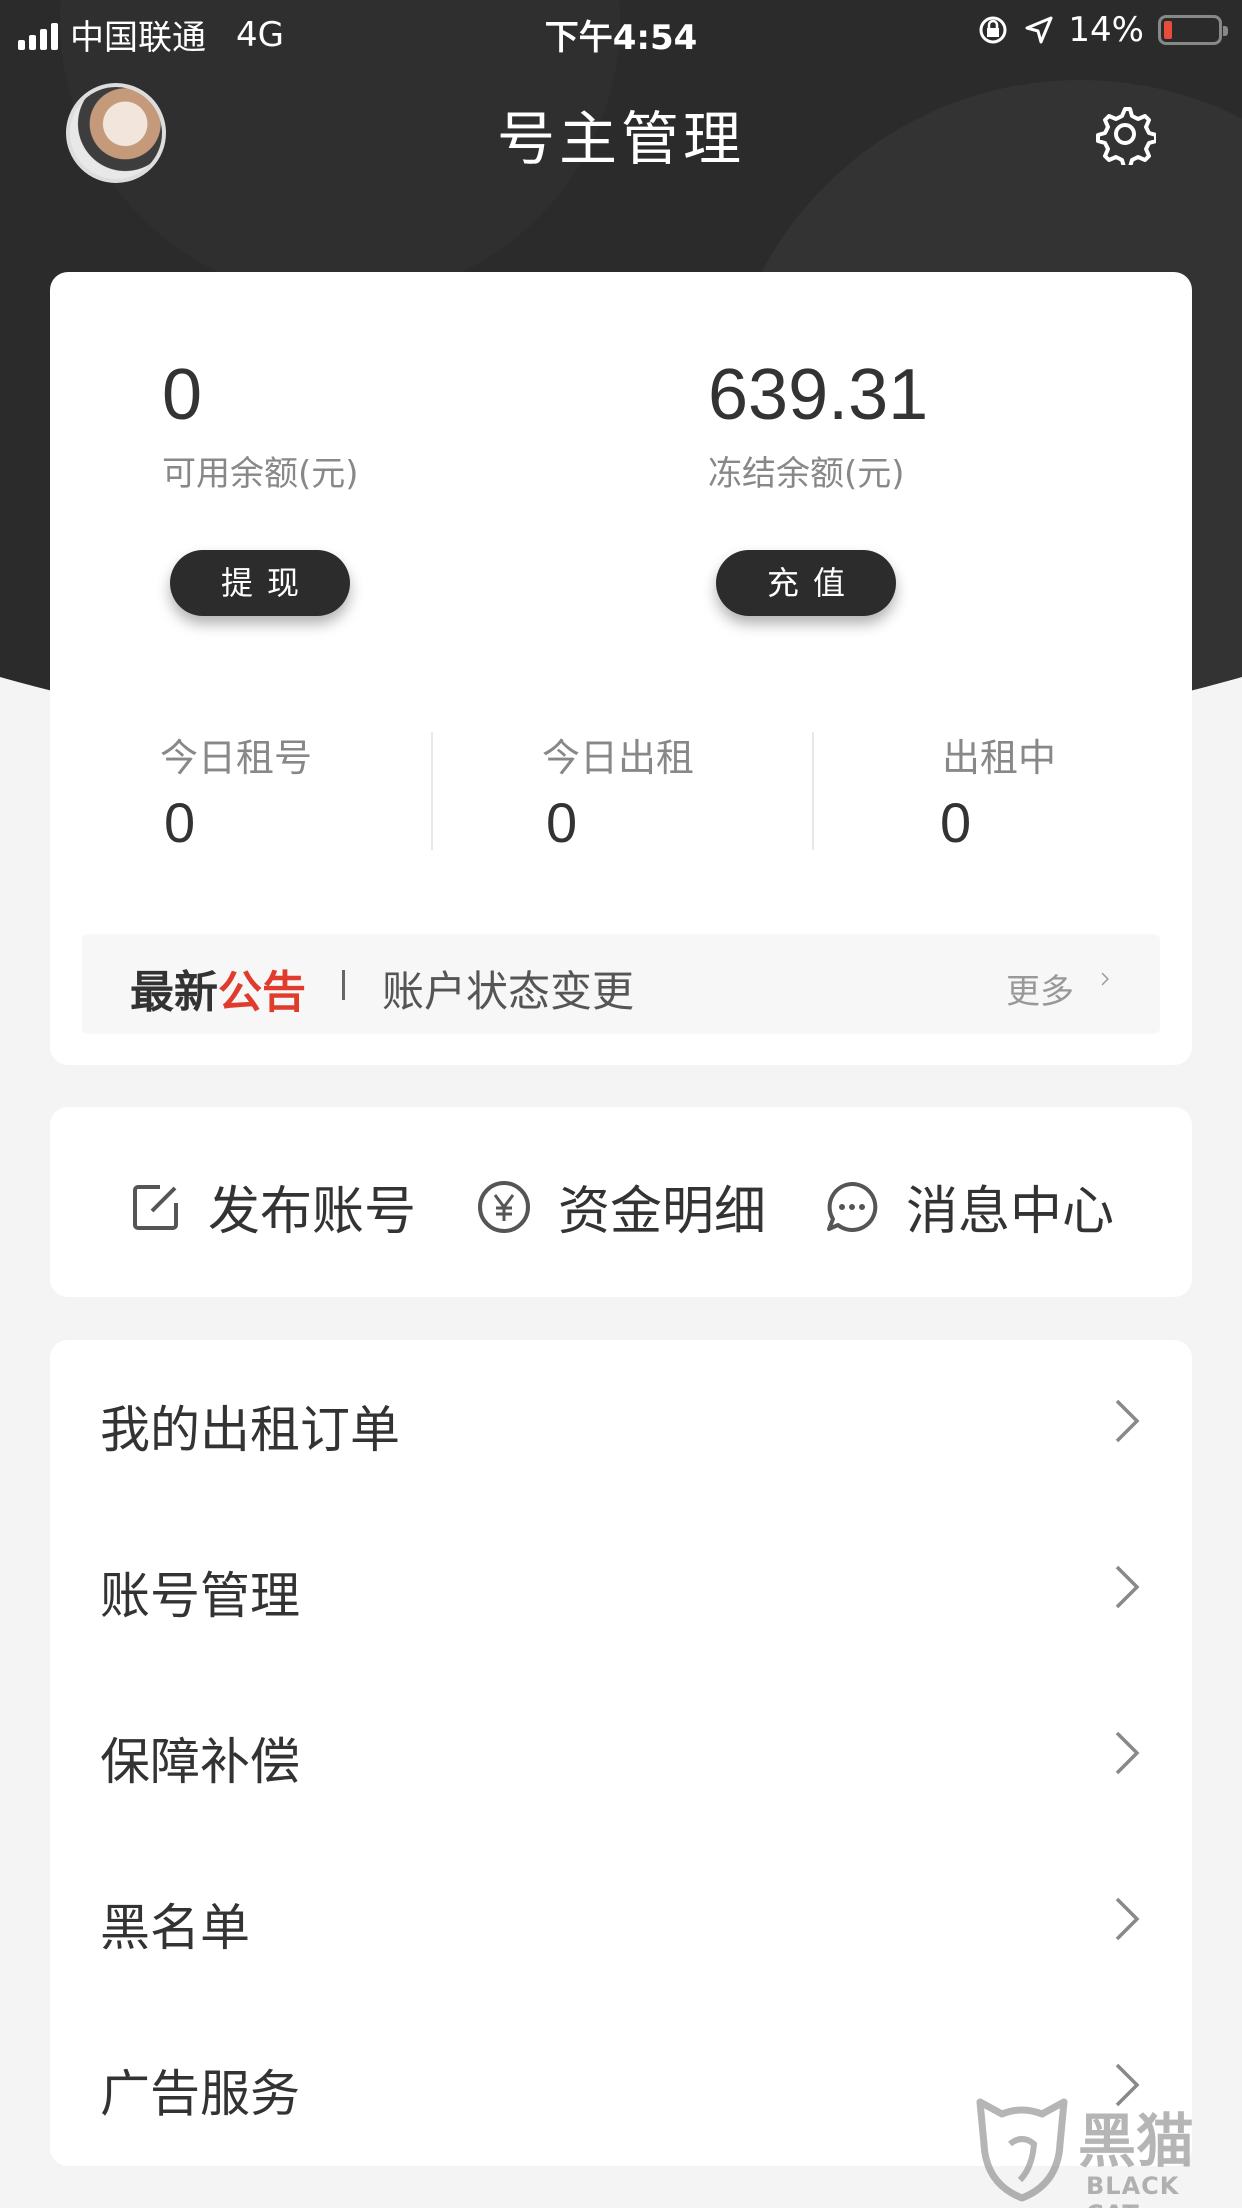 This screenshot has width=1242, height=2208. I want to click on battery-icon, so click(1193, 30).